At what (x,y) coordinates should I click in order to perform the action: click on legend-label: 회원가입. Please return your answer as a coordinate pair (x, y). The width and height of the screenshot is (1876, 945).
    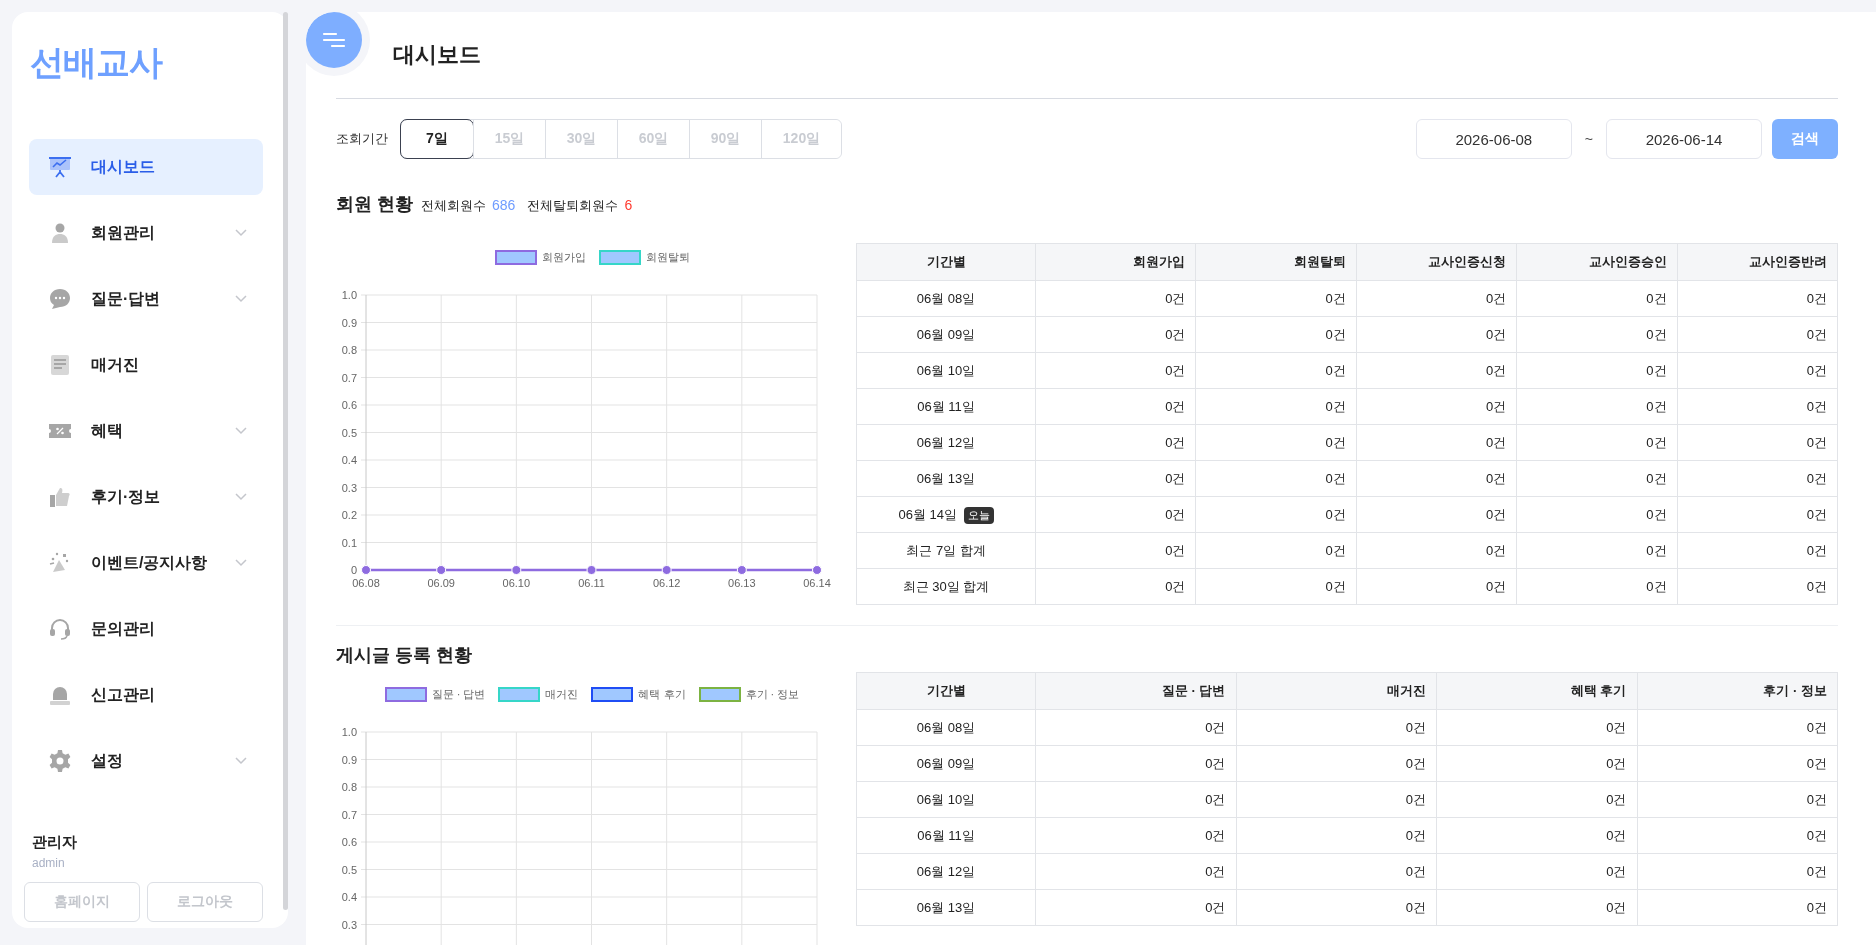
    Looking at the image, I should click on (563, 257).